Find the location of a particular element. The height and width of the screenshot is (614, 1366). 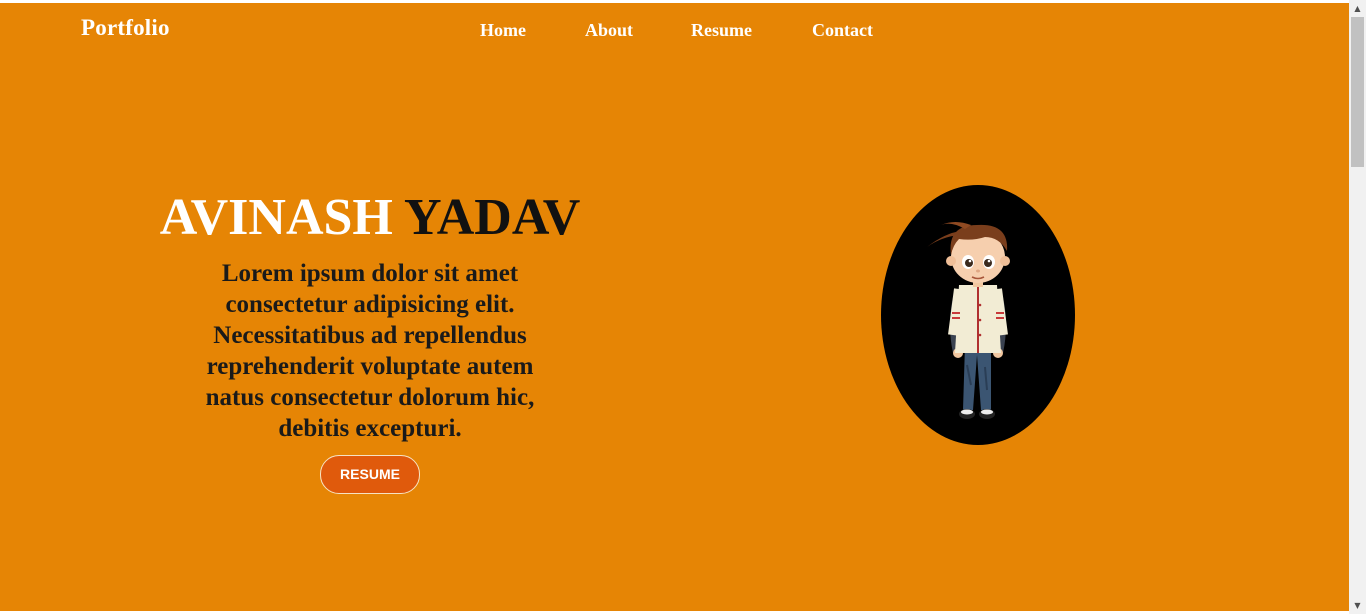

first-name: AVINASH is located at coordinates (276, 217).